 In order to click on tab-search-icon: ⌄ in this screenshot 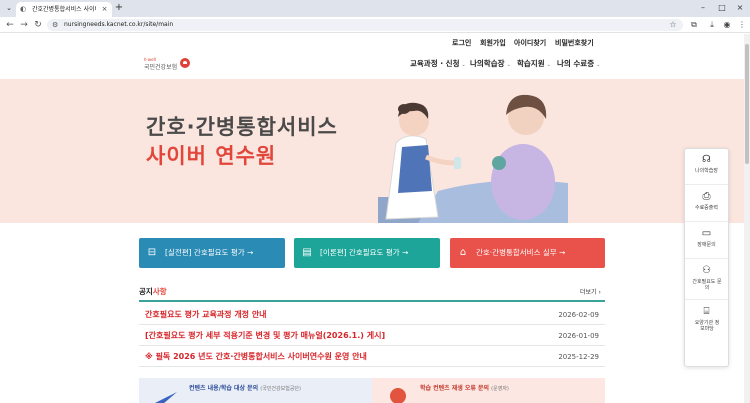, I will do `click(9, 8)`.